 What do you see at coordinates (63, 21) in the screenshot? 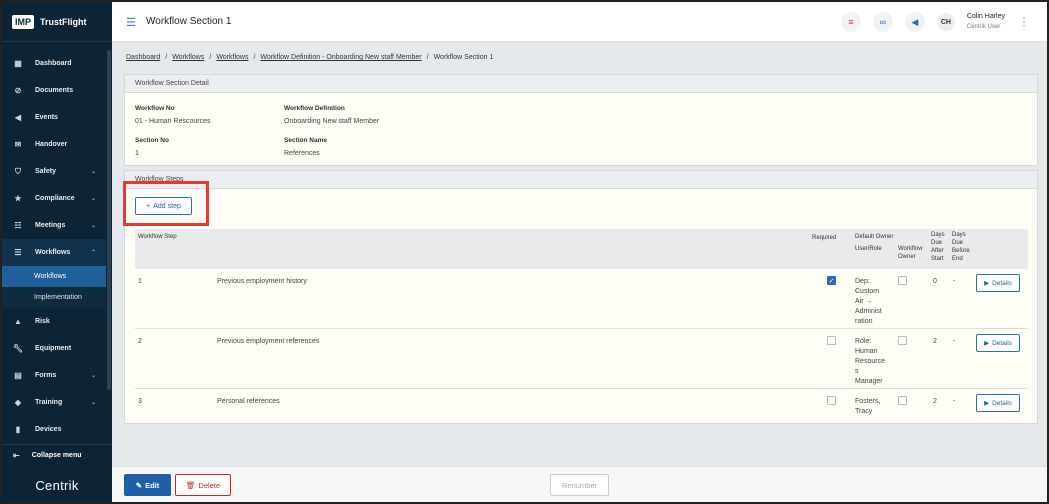
I see `brand-name: TrustFlight` at bounding box center [63, 21].